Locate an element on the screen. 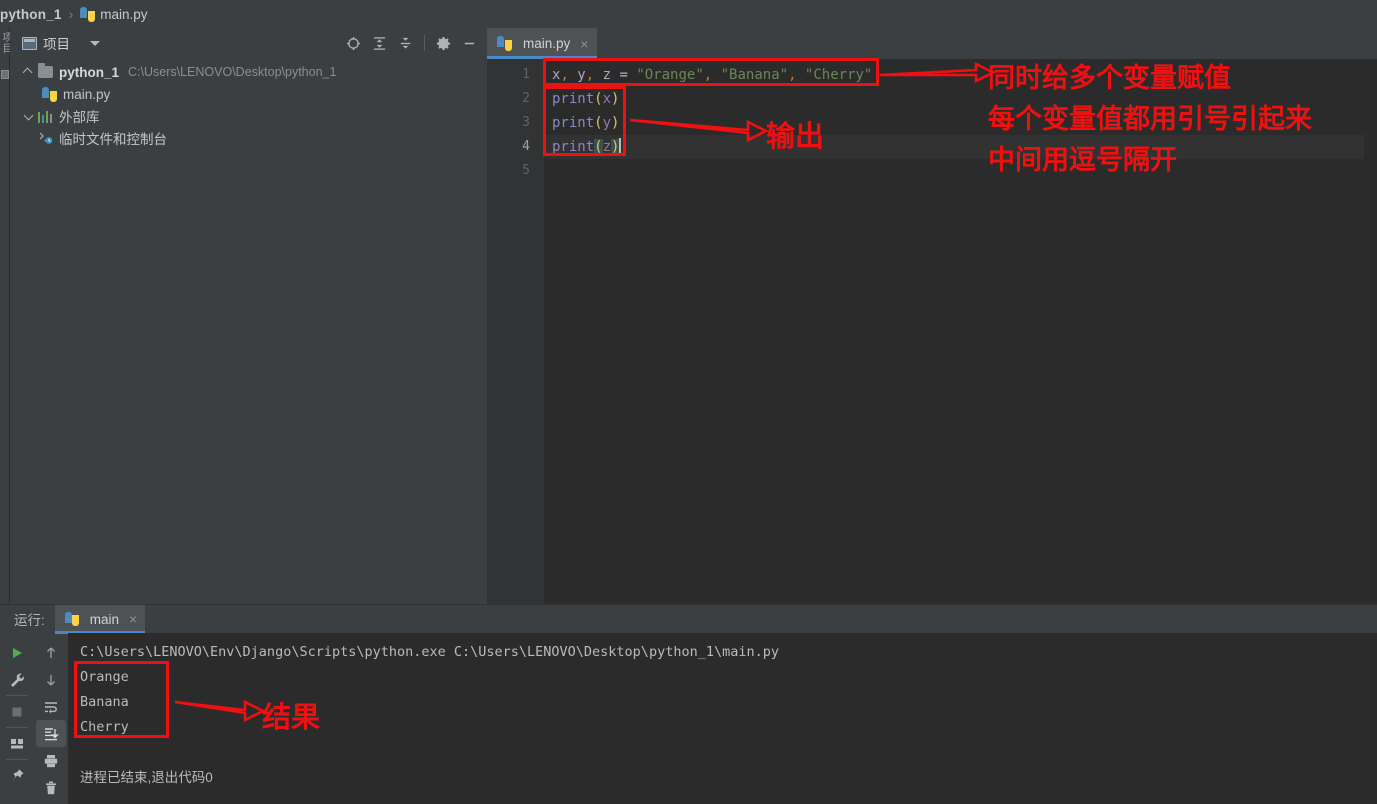 Image resolution: width=1377 pixels, height=804 pixels. settings-icon is located at coordinates (443, 43).